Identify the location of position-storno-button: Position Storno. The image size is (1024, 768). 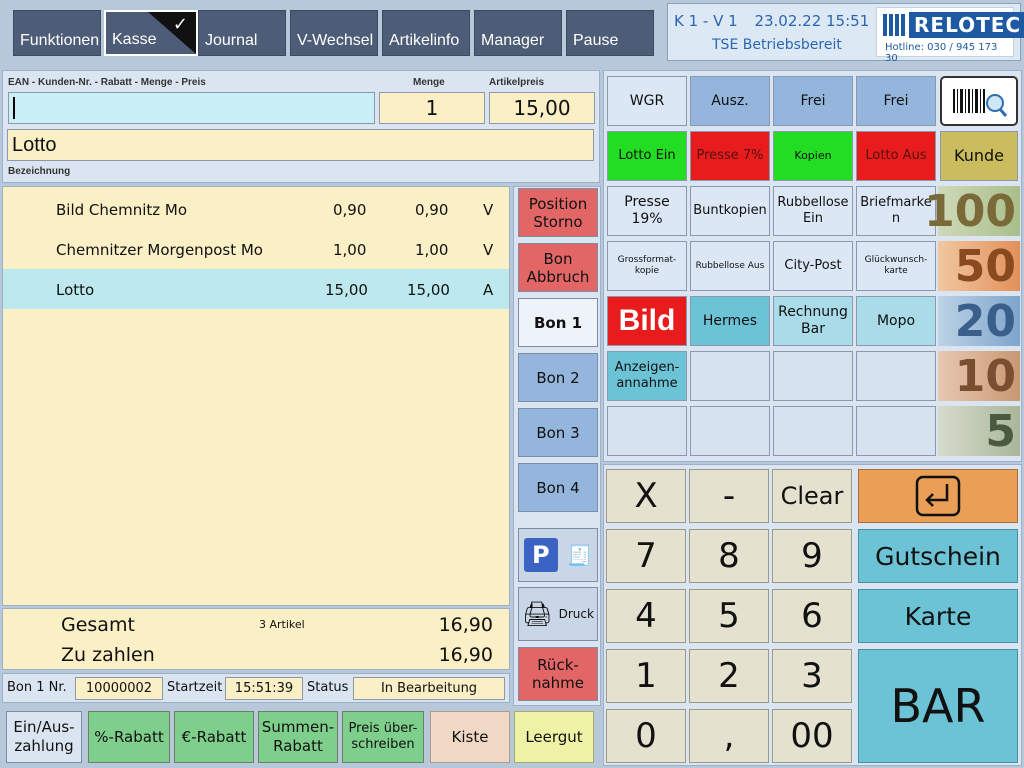
(558, 212).